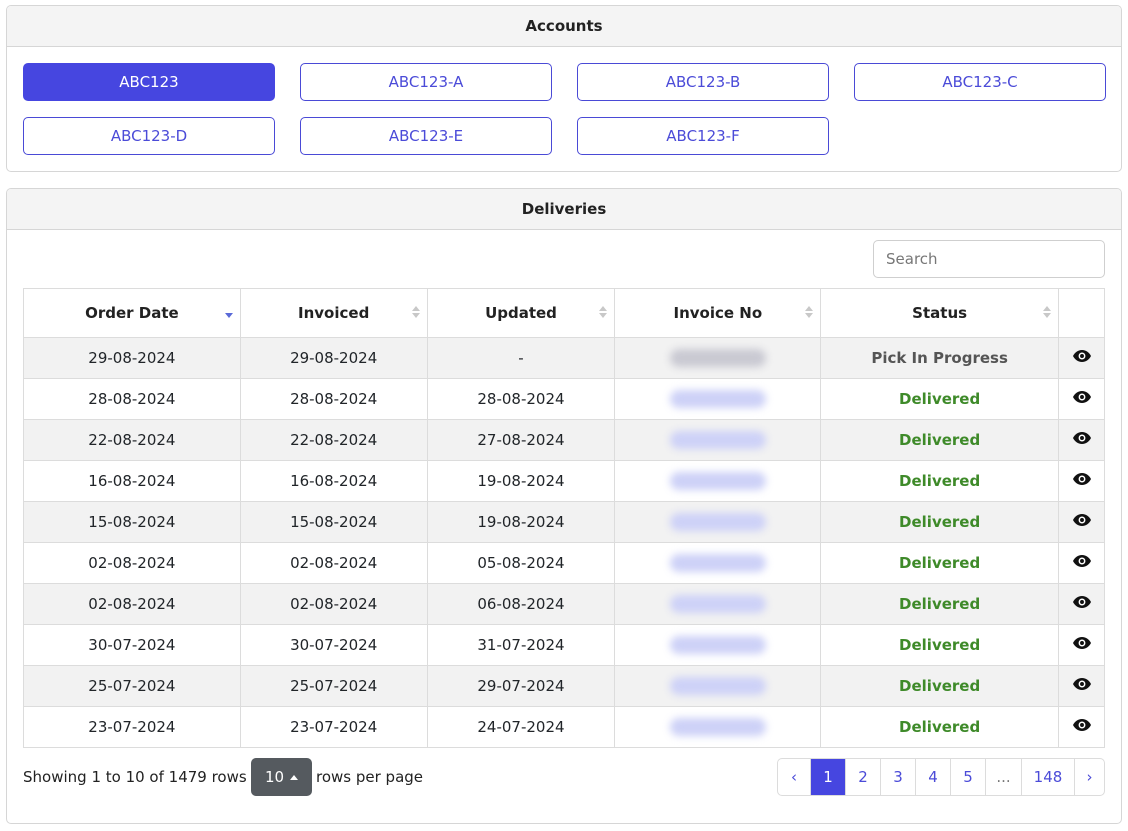  I want to click on page-button-4: 4, so click(932, 777).